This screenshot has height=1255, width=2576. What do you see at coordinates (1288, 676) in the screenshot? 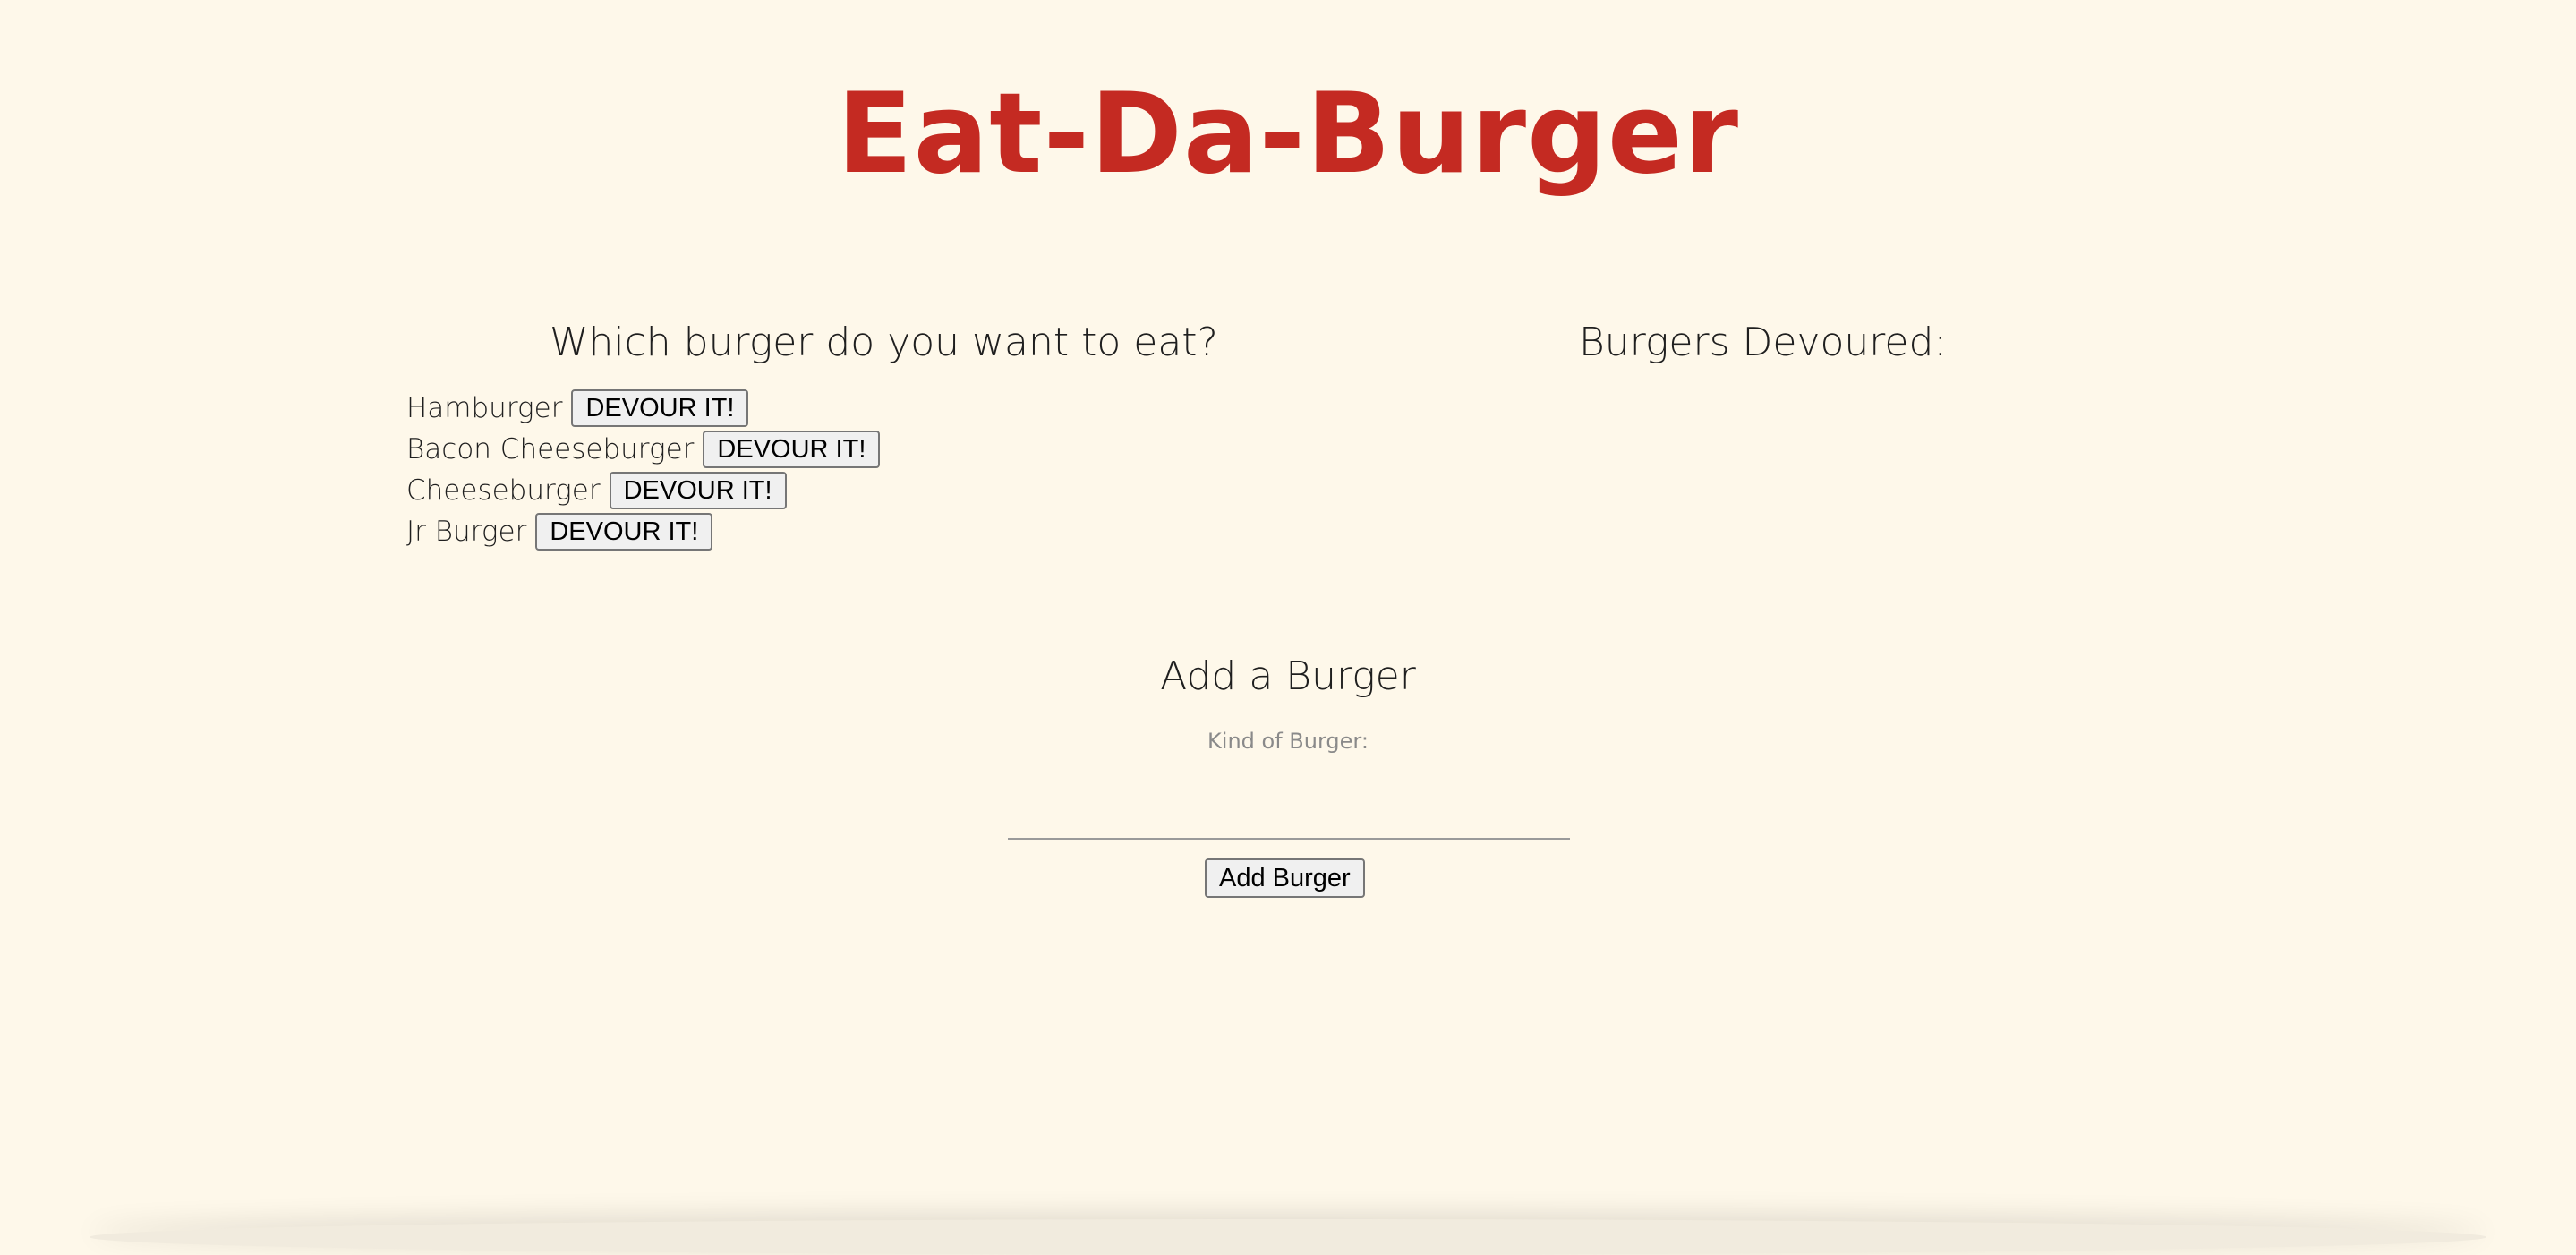
I see `add-burger-heading: Add a Burger` at bounding box center [1288, 676].